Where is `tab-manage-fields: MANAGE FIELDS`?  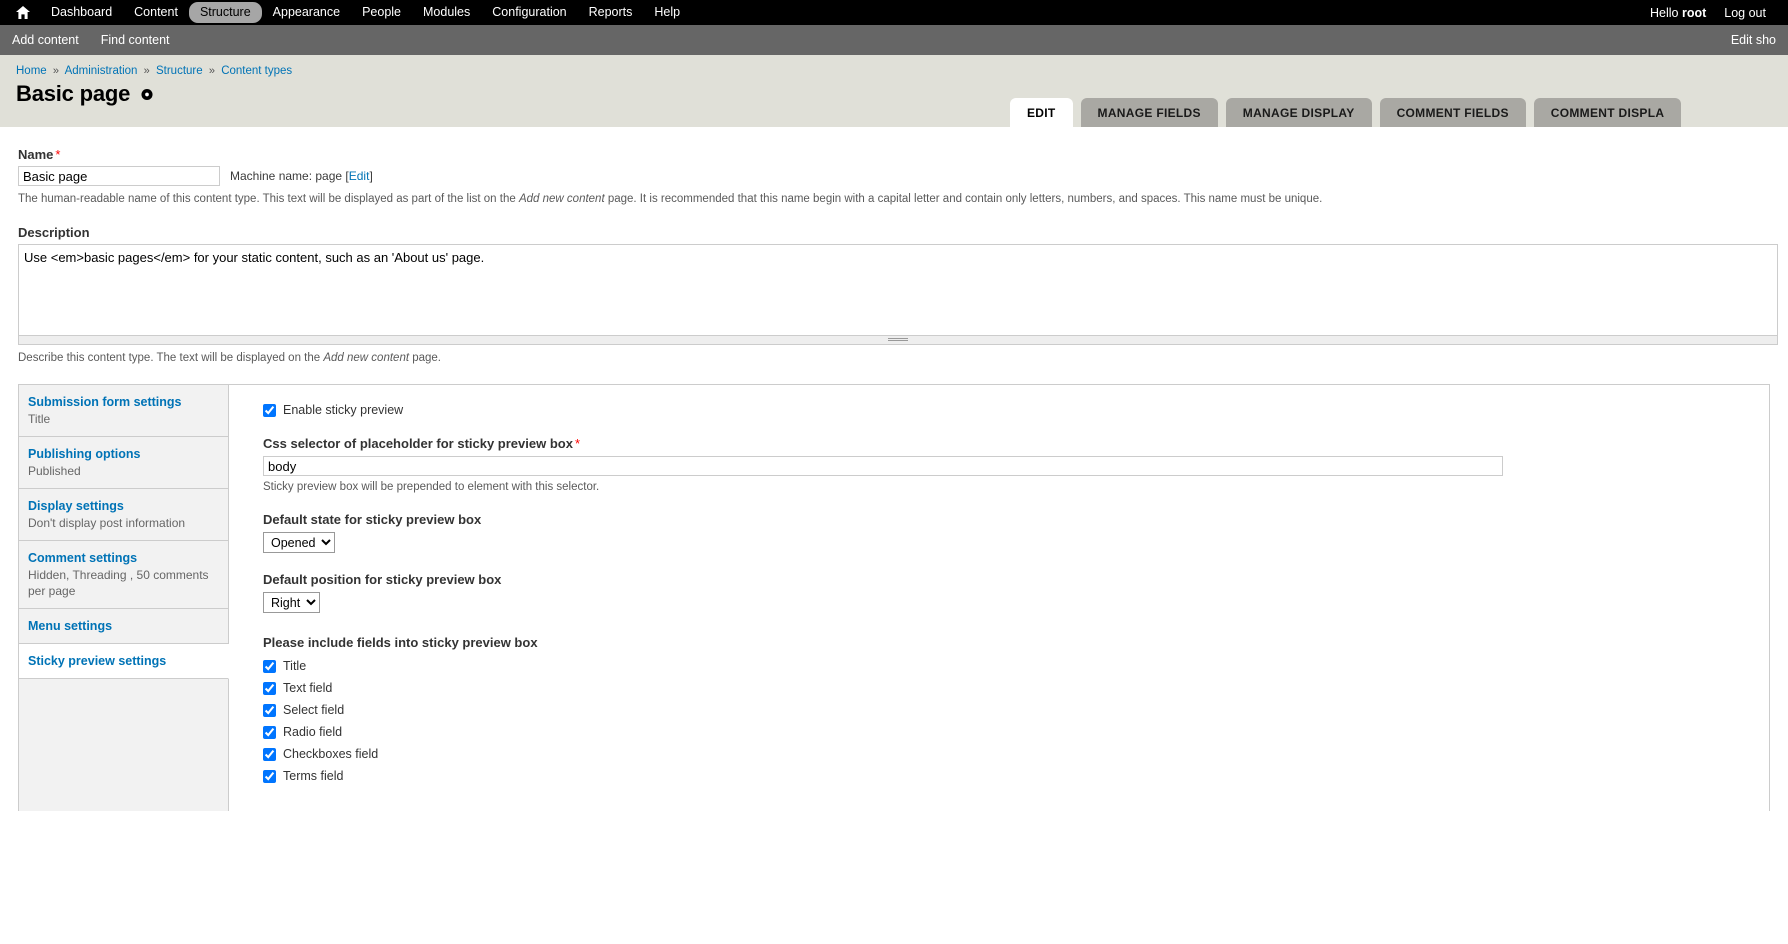
tab-manage-fields: MANAGE FIELDS is located at coordinates (1149, 112).